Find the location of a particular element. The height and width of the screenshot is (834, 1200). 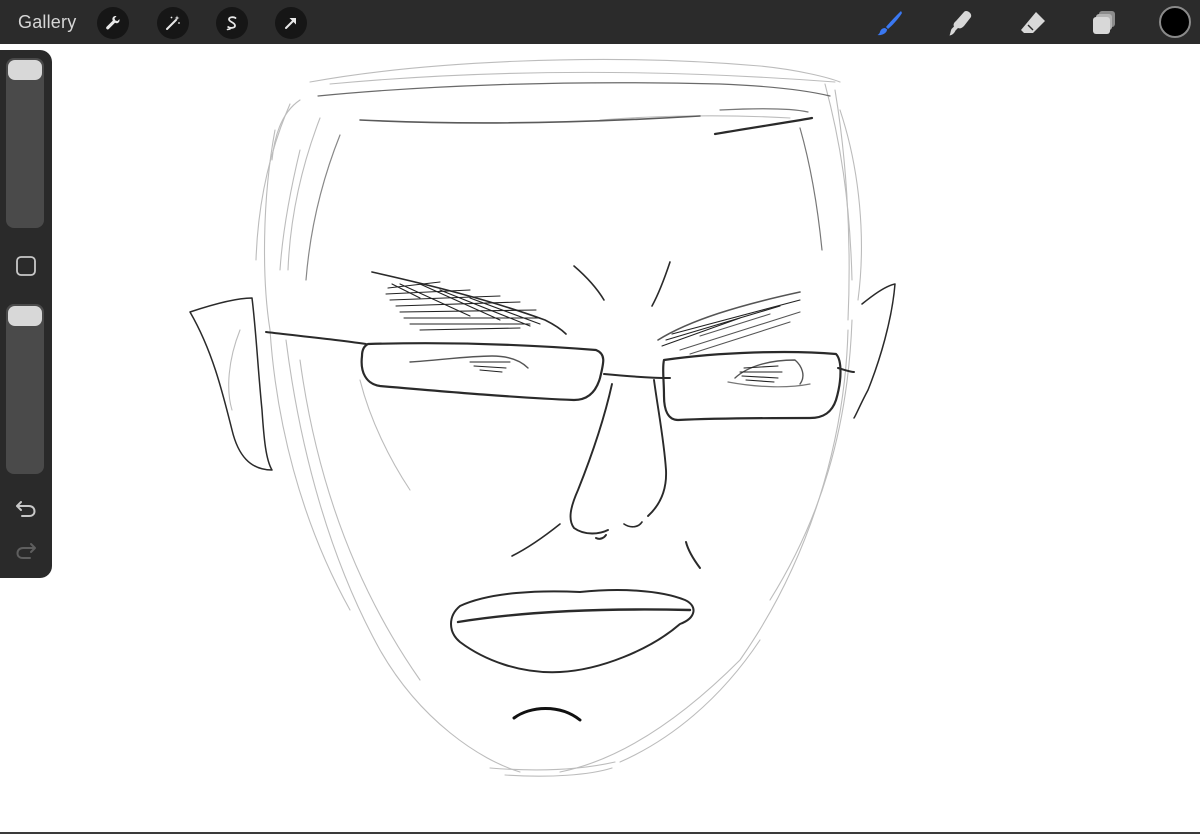

square-icon is located at coordinates (26, 266).